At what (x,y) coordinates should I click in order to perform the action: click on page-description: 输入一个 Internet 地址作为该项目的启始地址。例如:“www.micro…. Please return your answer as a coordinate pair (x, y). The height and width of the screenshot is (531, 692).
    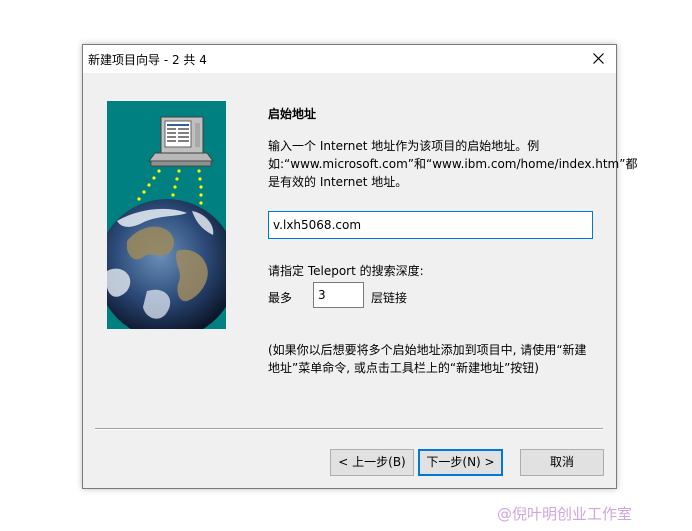
    Looking at the image, I should click on (453, 164).